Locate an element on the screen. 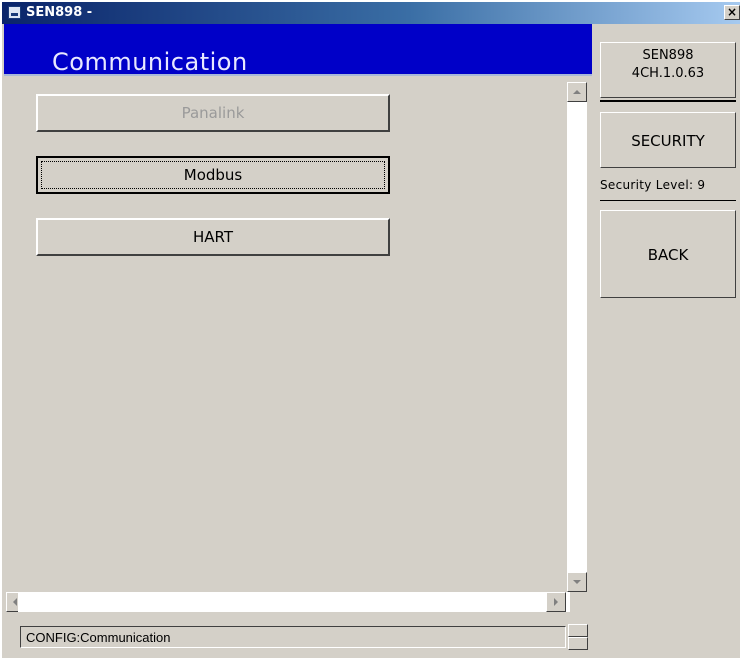 The width and height of the screenshot is (740, 658). device-info-box: SEN898 4CH.1.0.63 is located at coordinates (668, 70).